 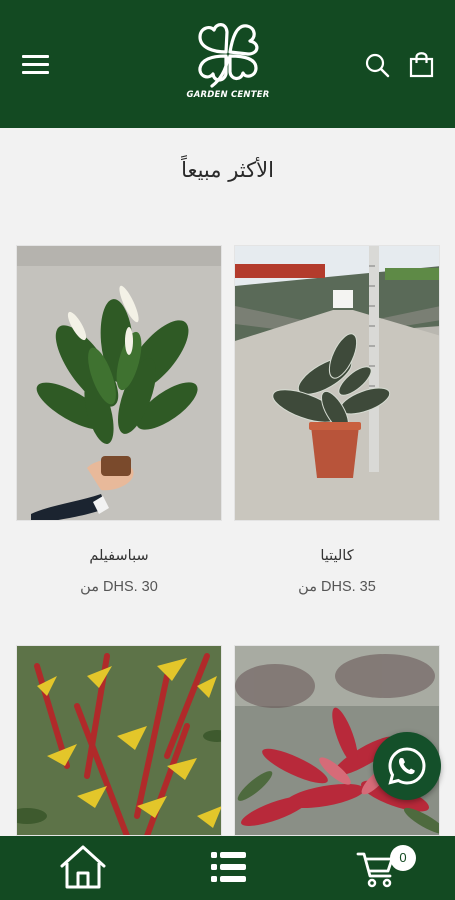 I want to click on garden-center-logo: GARDEN CENTER, so click(x=228, y=62).